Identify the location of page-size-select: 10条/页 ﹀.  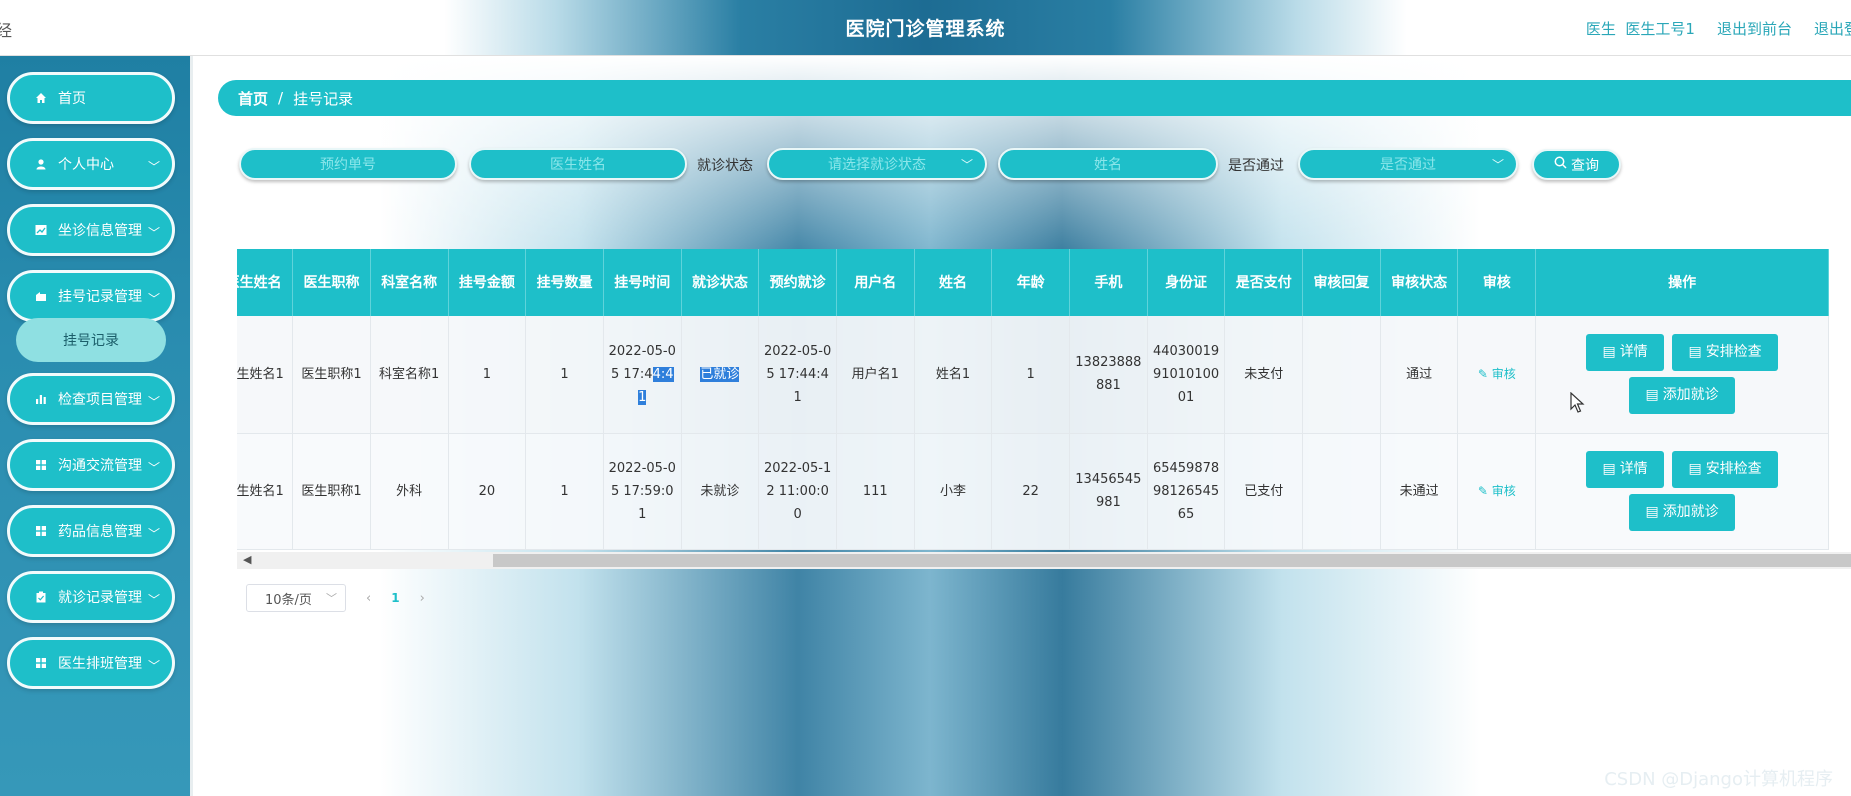
(296, 598).